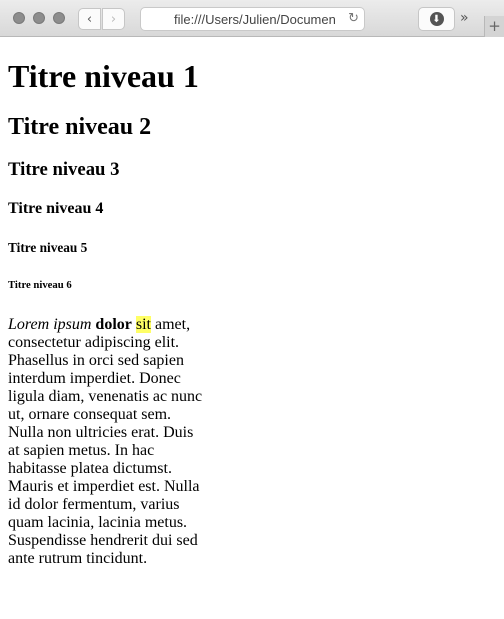 The image size is (504, 619). I want to click on back-button: ‹, so click(89, 19).